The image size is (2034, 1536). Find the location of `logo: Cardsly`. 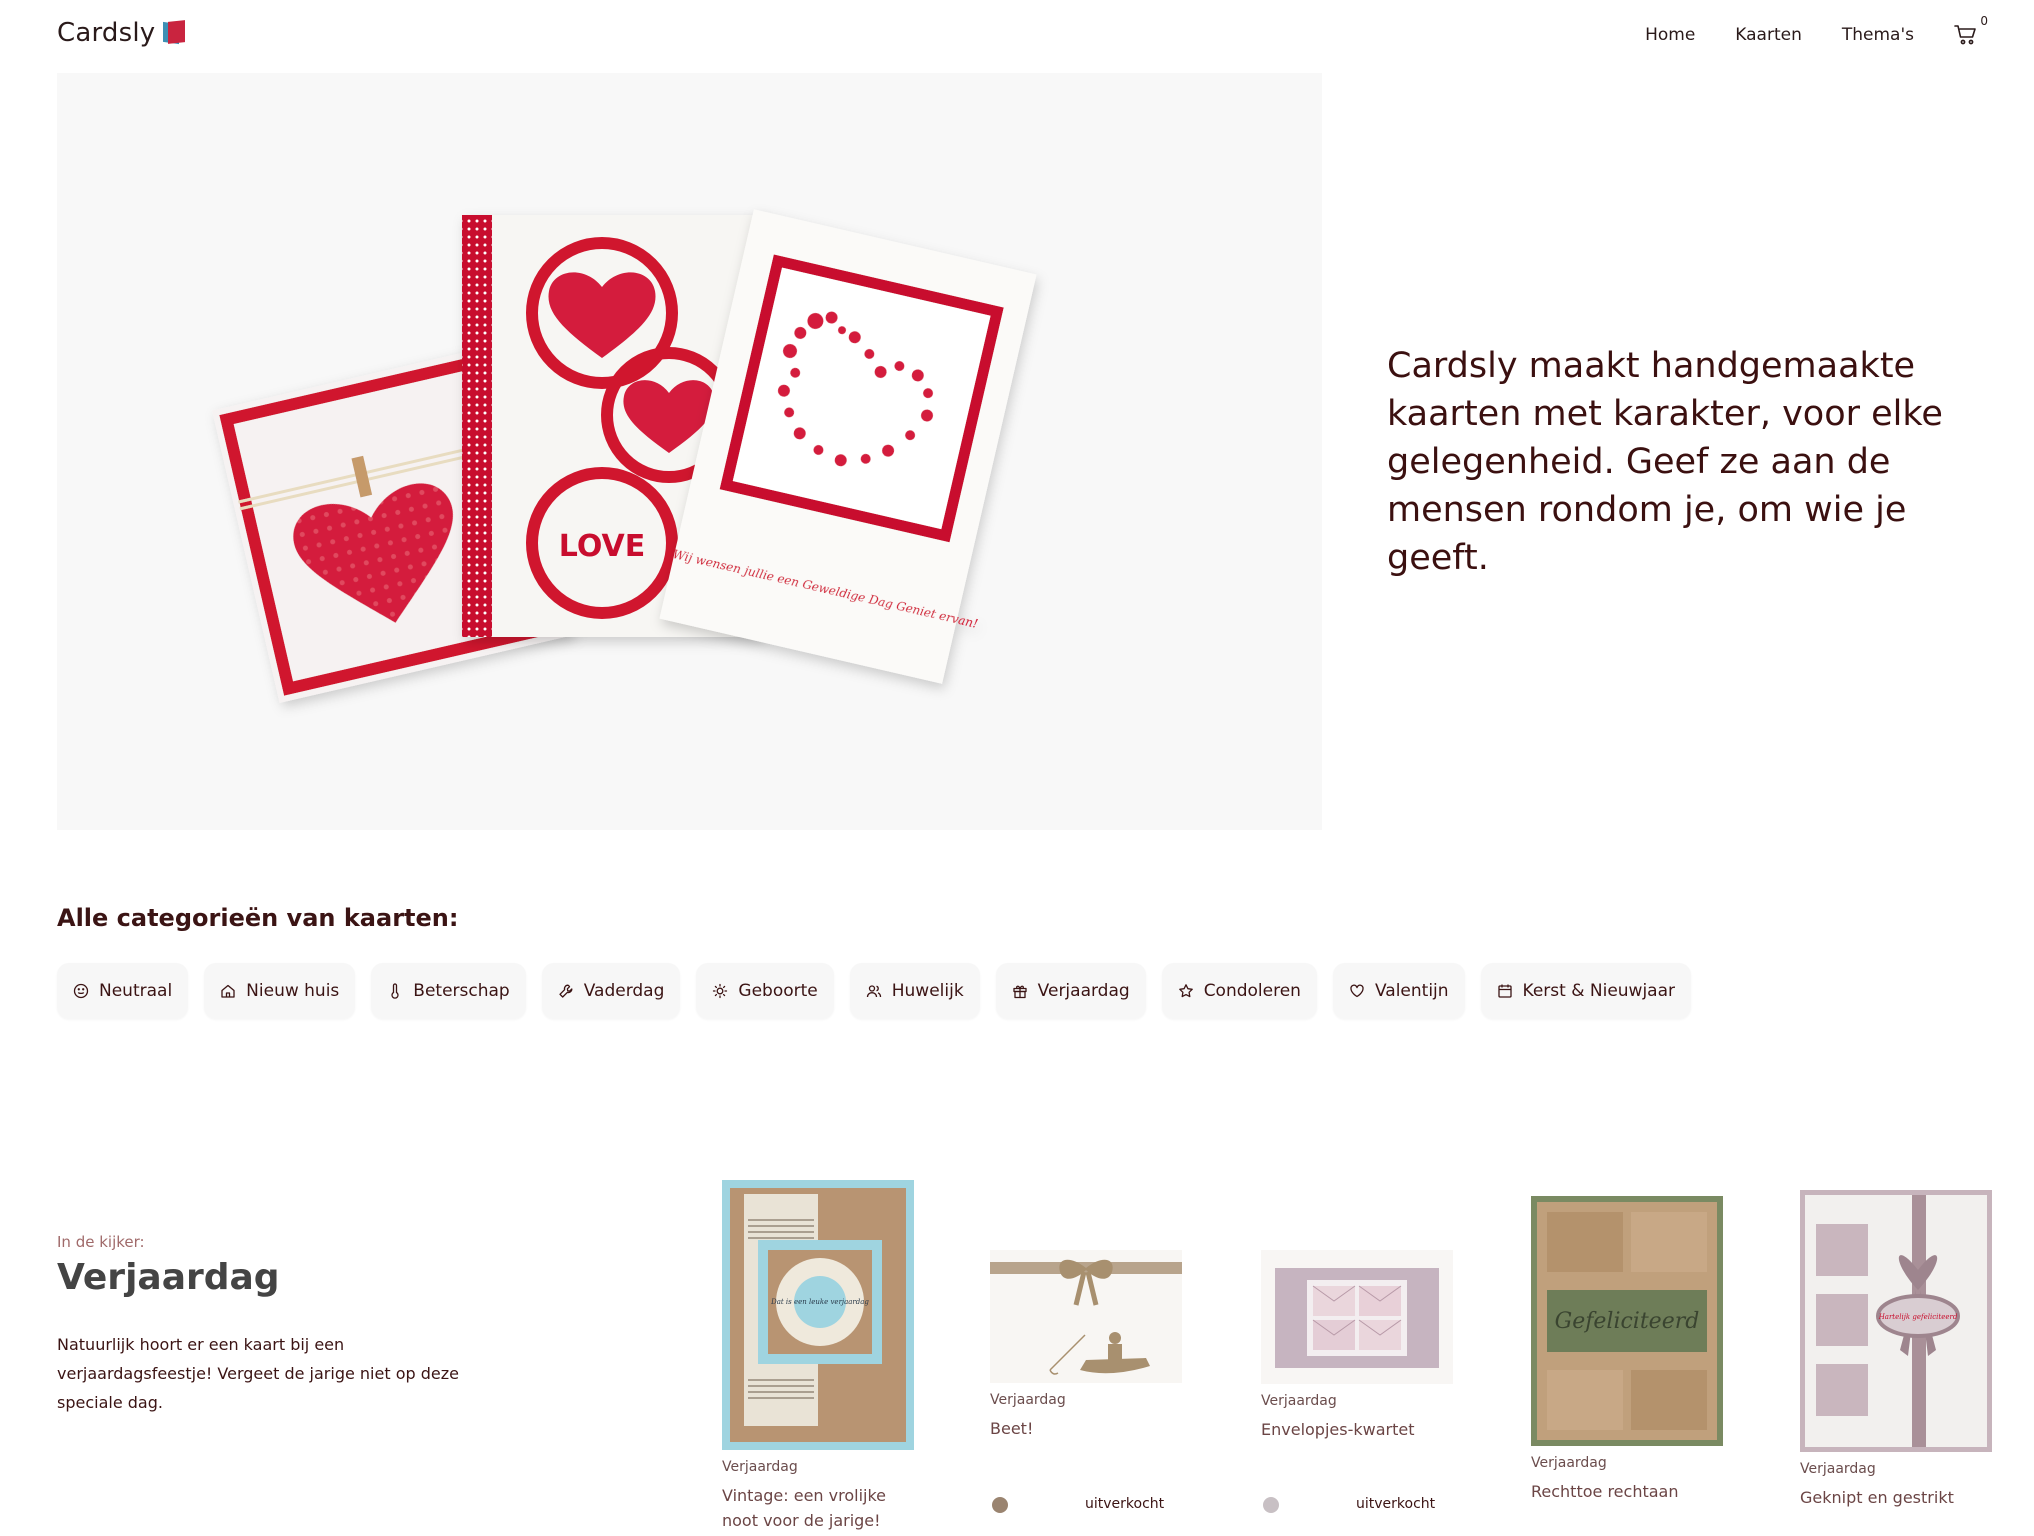

logo: Cardsly is located at coordinates (121, 33).